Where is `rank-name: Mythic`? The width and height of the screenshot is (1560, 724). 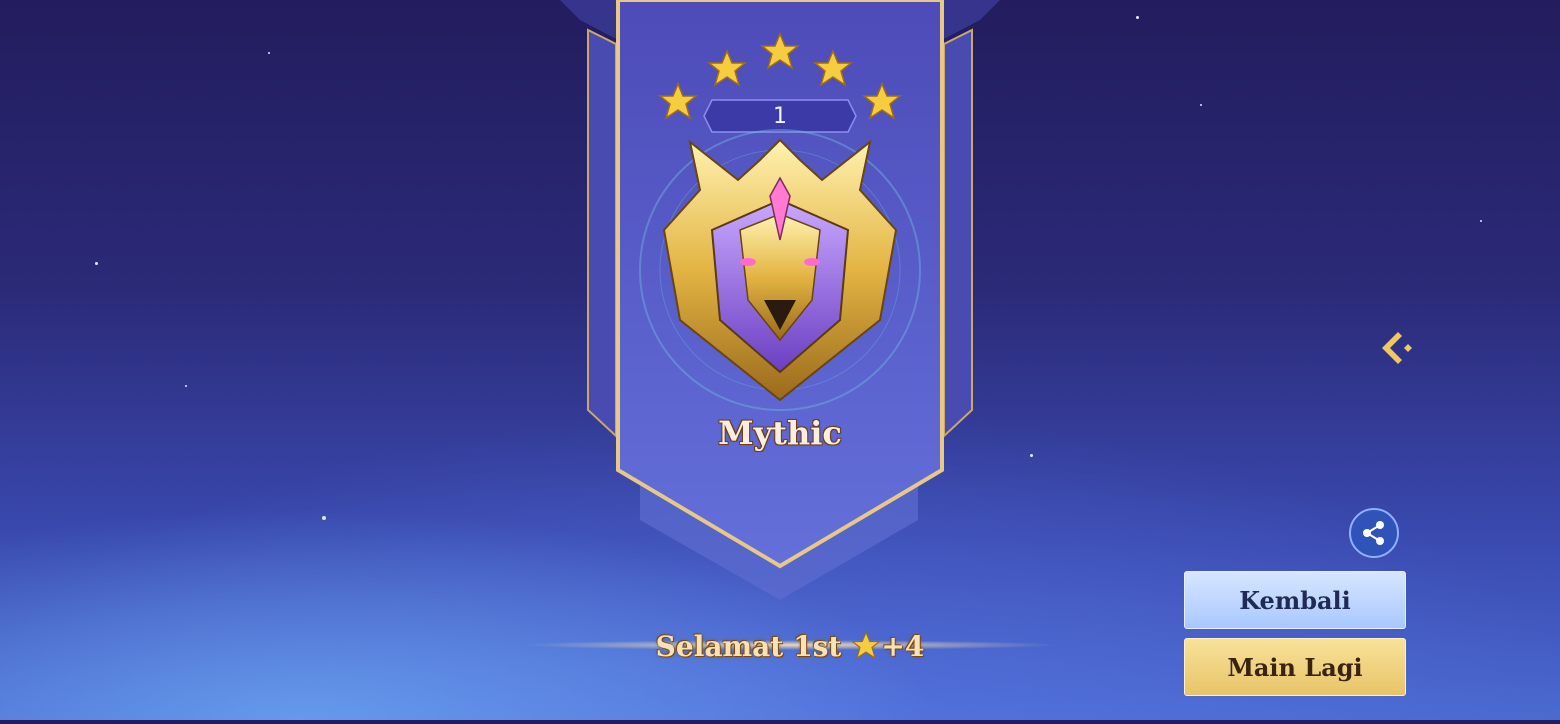 rank-name: Mythic is located at coordinates (780, 433).